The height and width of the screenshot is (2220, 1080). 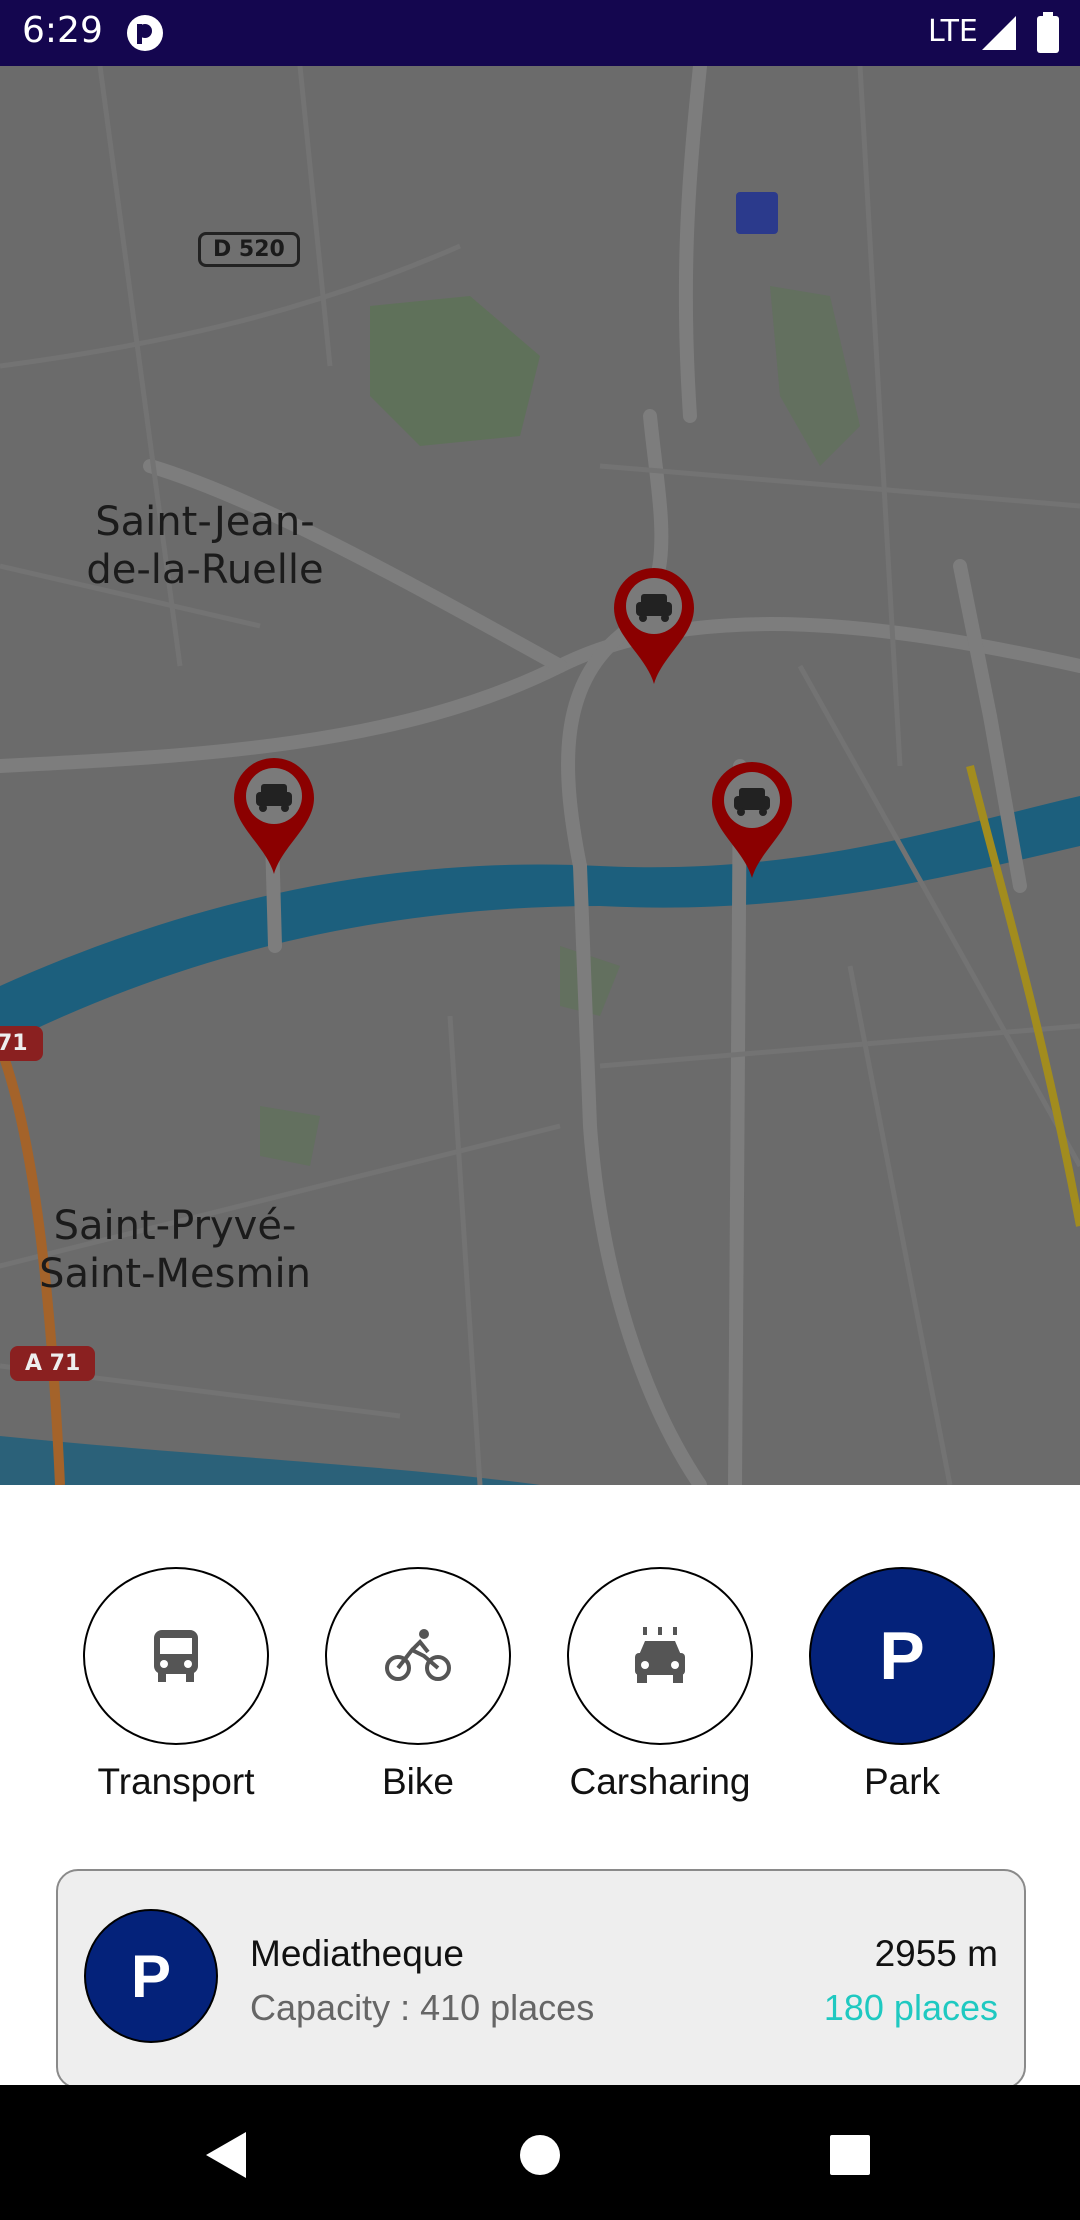 I want to click on mode-selector: Transport Bike Carsharing P Park, so click(x=540, y=1697).